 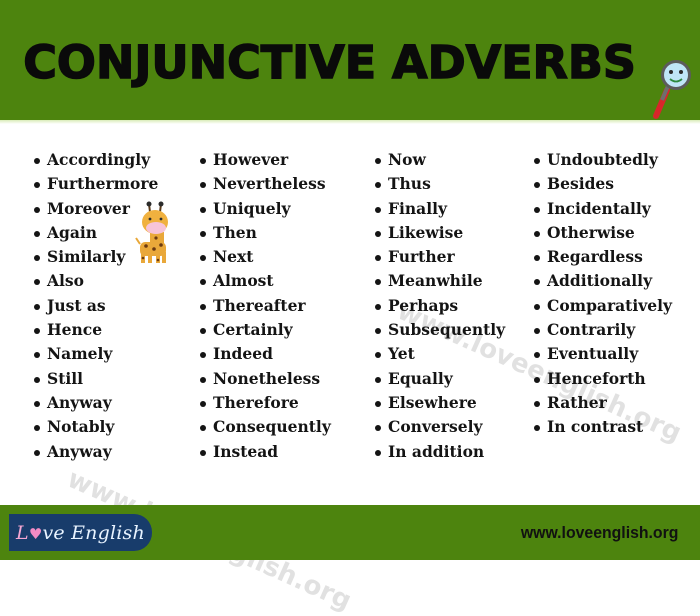 What do you see at coordinates (439, 330) in the screenshot?
I see `list-item: Subsequently` at bounding box center [439, 330].